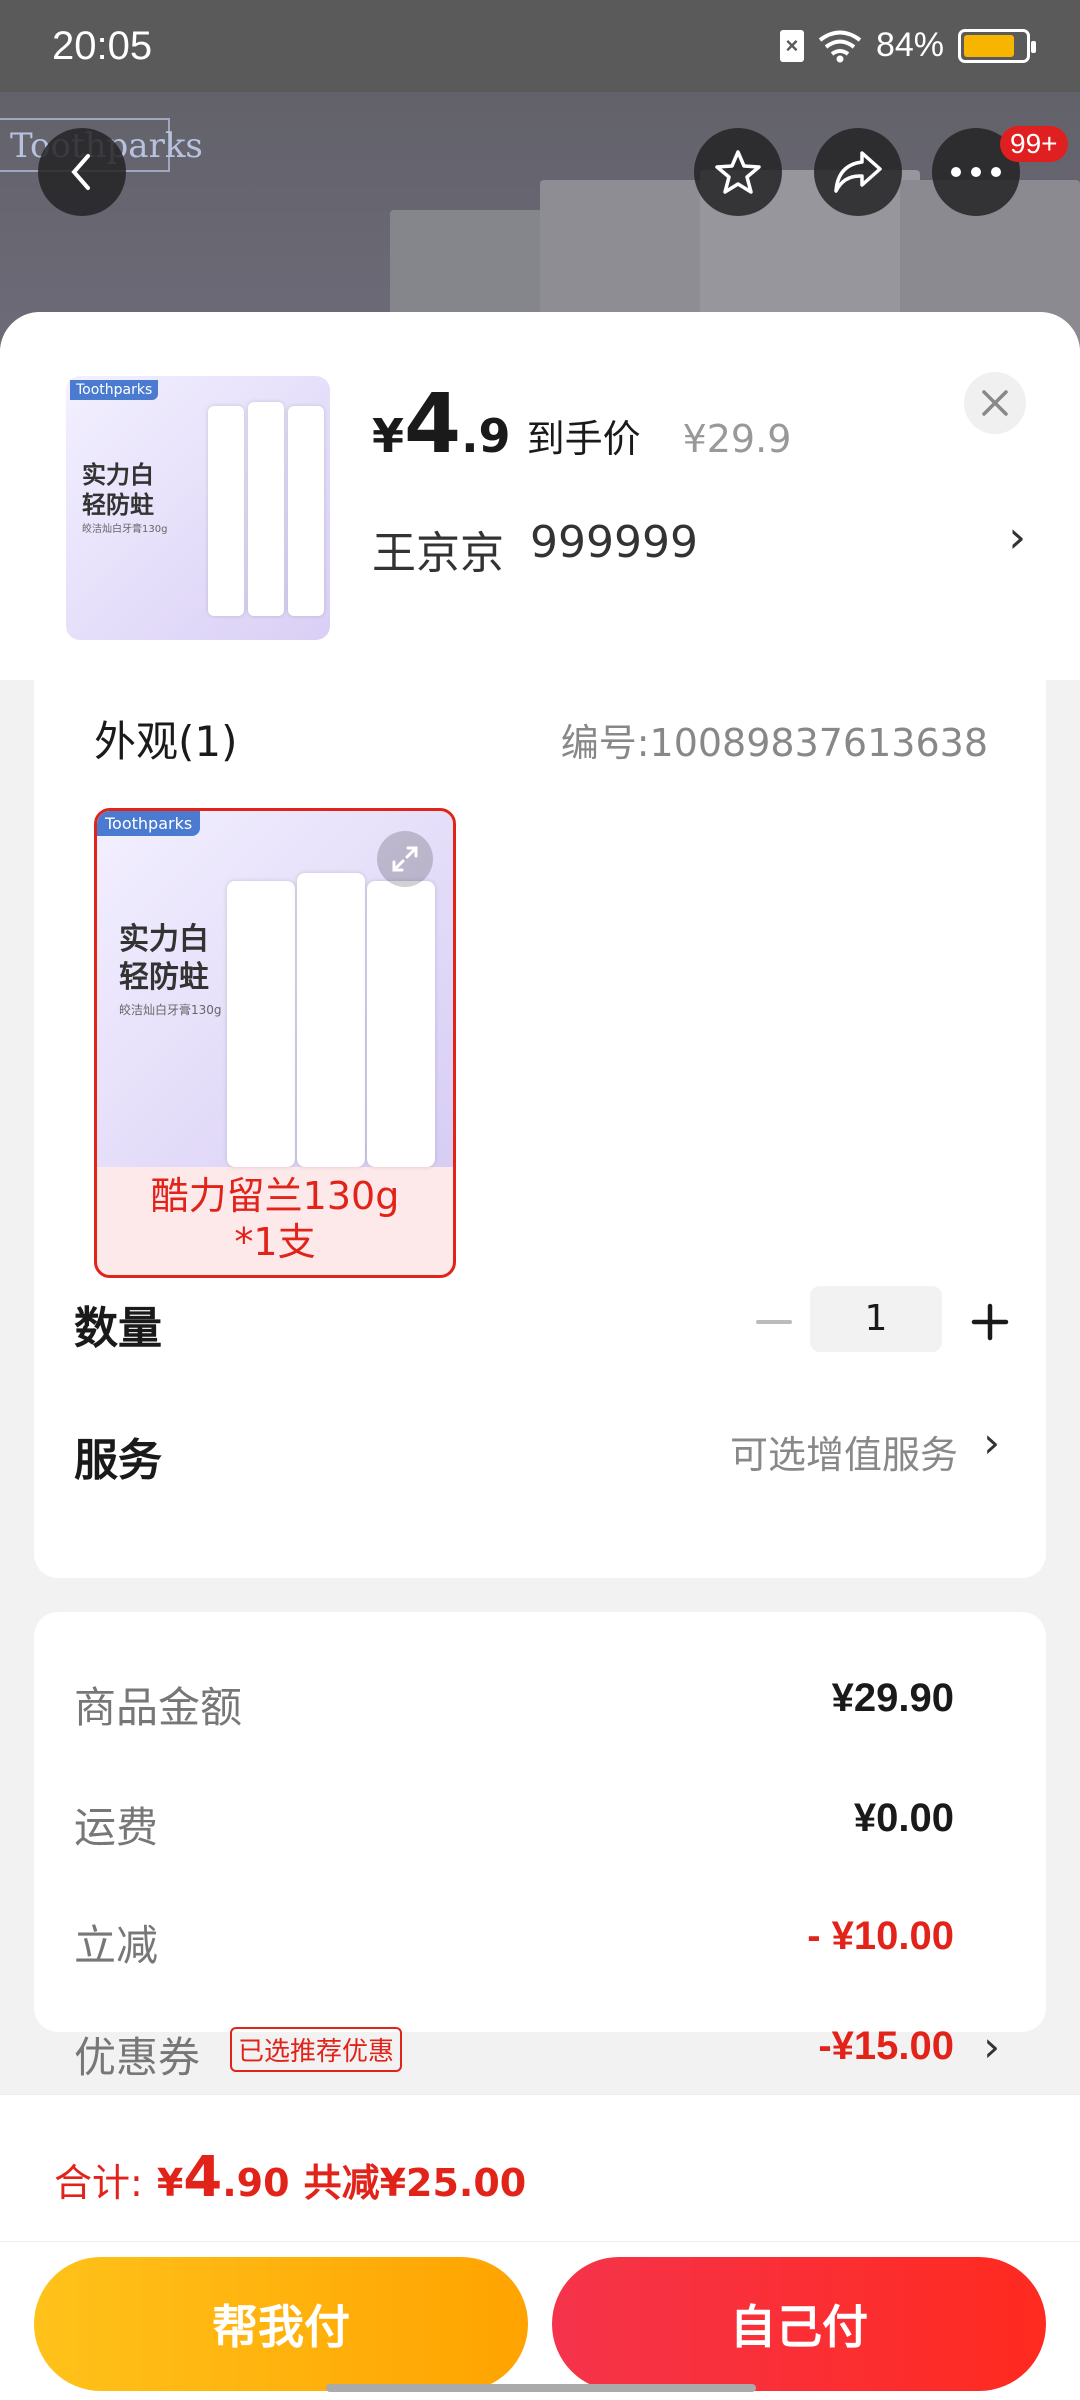 The image size is (1080, 2400). I want to click on thumb-brand: Toothparks, so click(114, 390).